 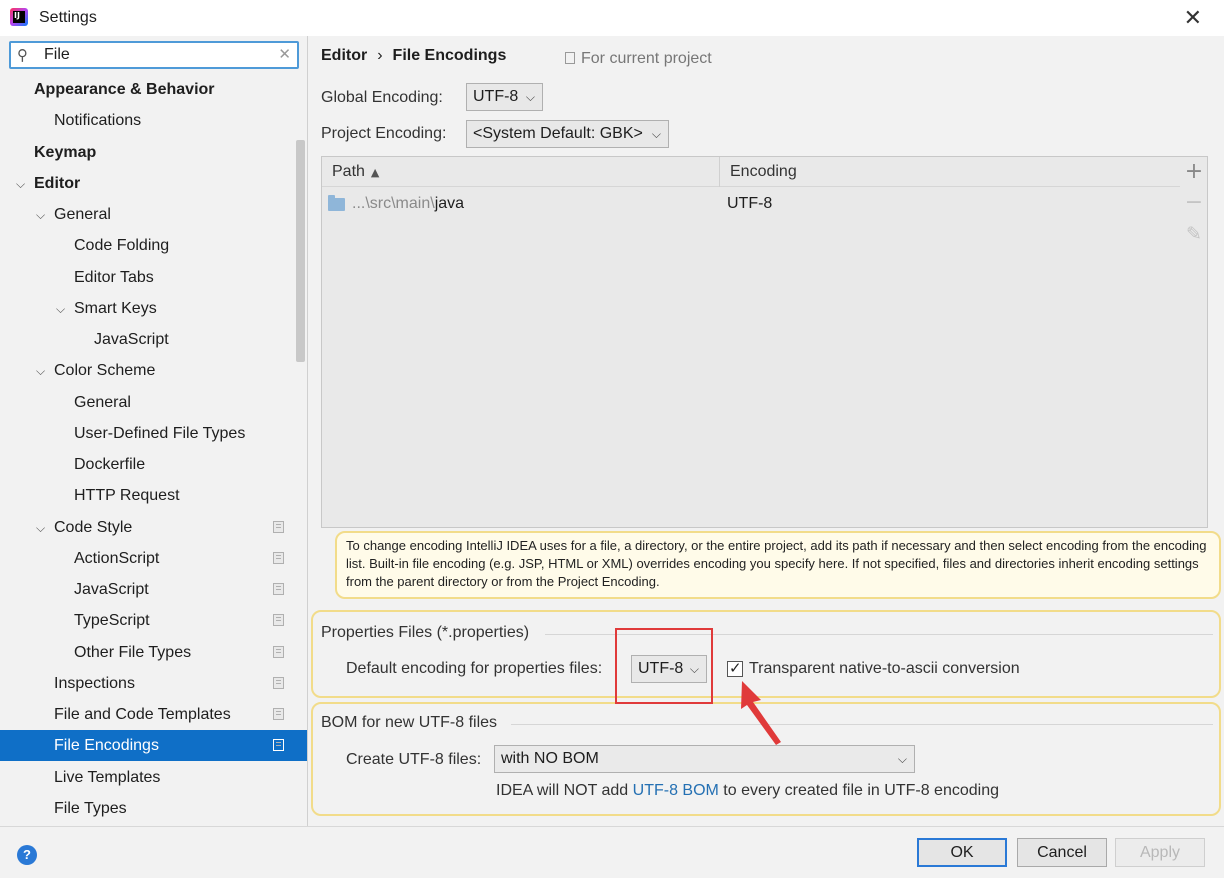 I want to click on sidebar-item-label: HTTP Request, so click(x=127, y=496).